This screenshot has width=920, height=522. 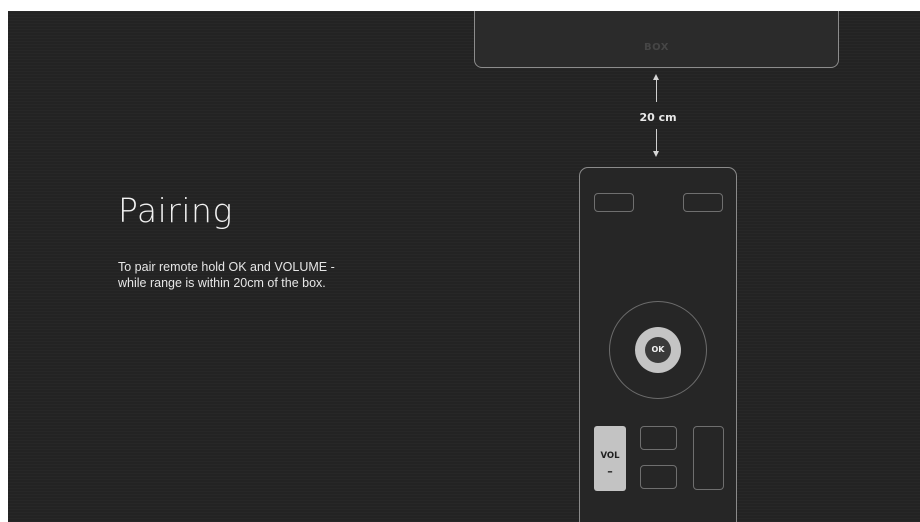 I want to click on distance-line-top, so click(x=656, y=91).